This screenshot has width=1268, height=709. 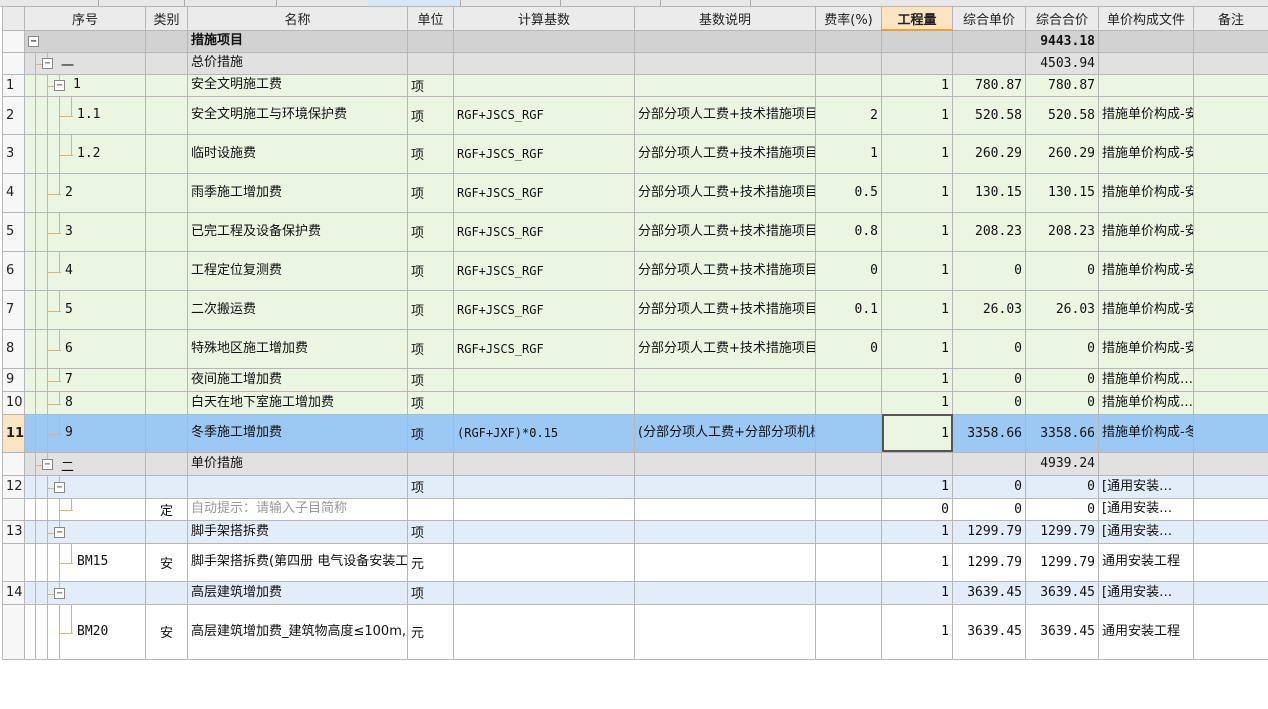 What do you see at coordinates (85, 153) in the screenshot?
I see `seq-cell: 1.2` at bounding box center [85, 153].